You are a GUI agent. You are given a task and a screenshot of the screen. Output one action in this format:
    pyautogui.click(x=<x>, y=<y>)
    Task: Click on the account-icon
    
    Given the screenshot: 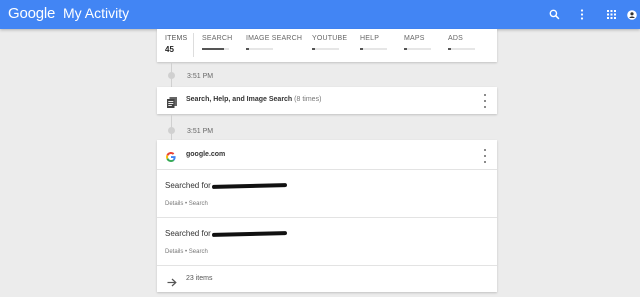 What is the action you would take?
    pyautogui.click(x=632, y=14)
    